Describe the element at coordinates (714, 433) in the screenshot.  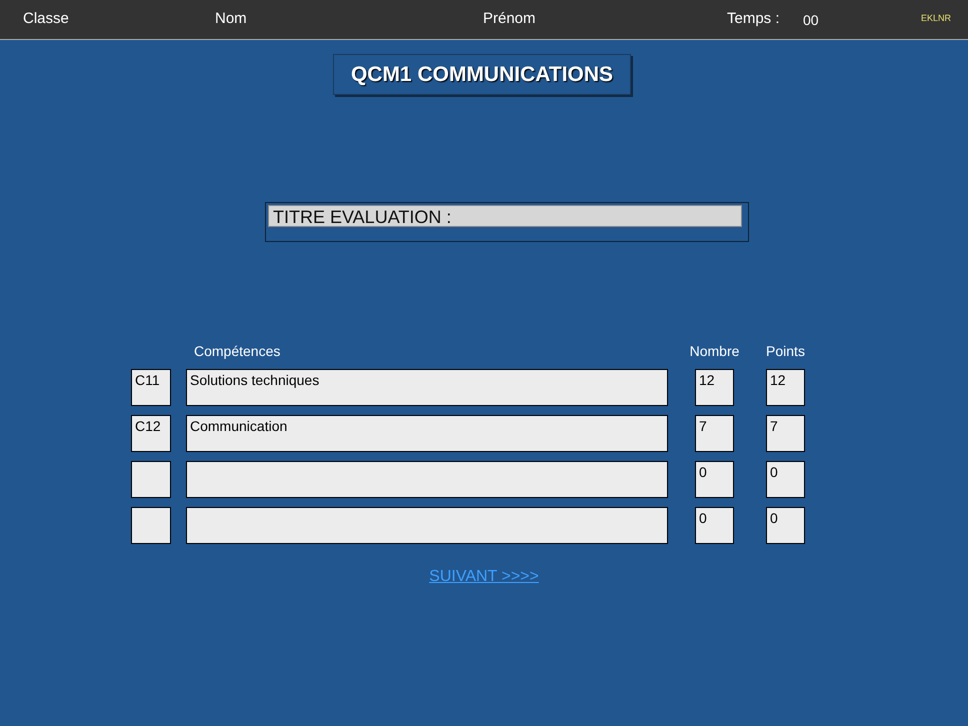
I see `count-field: 7` at that location.